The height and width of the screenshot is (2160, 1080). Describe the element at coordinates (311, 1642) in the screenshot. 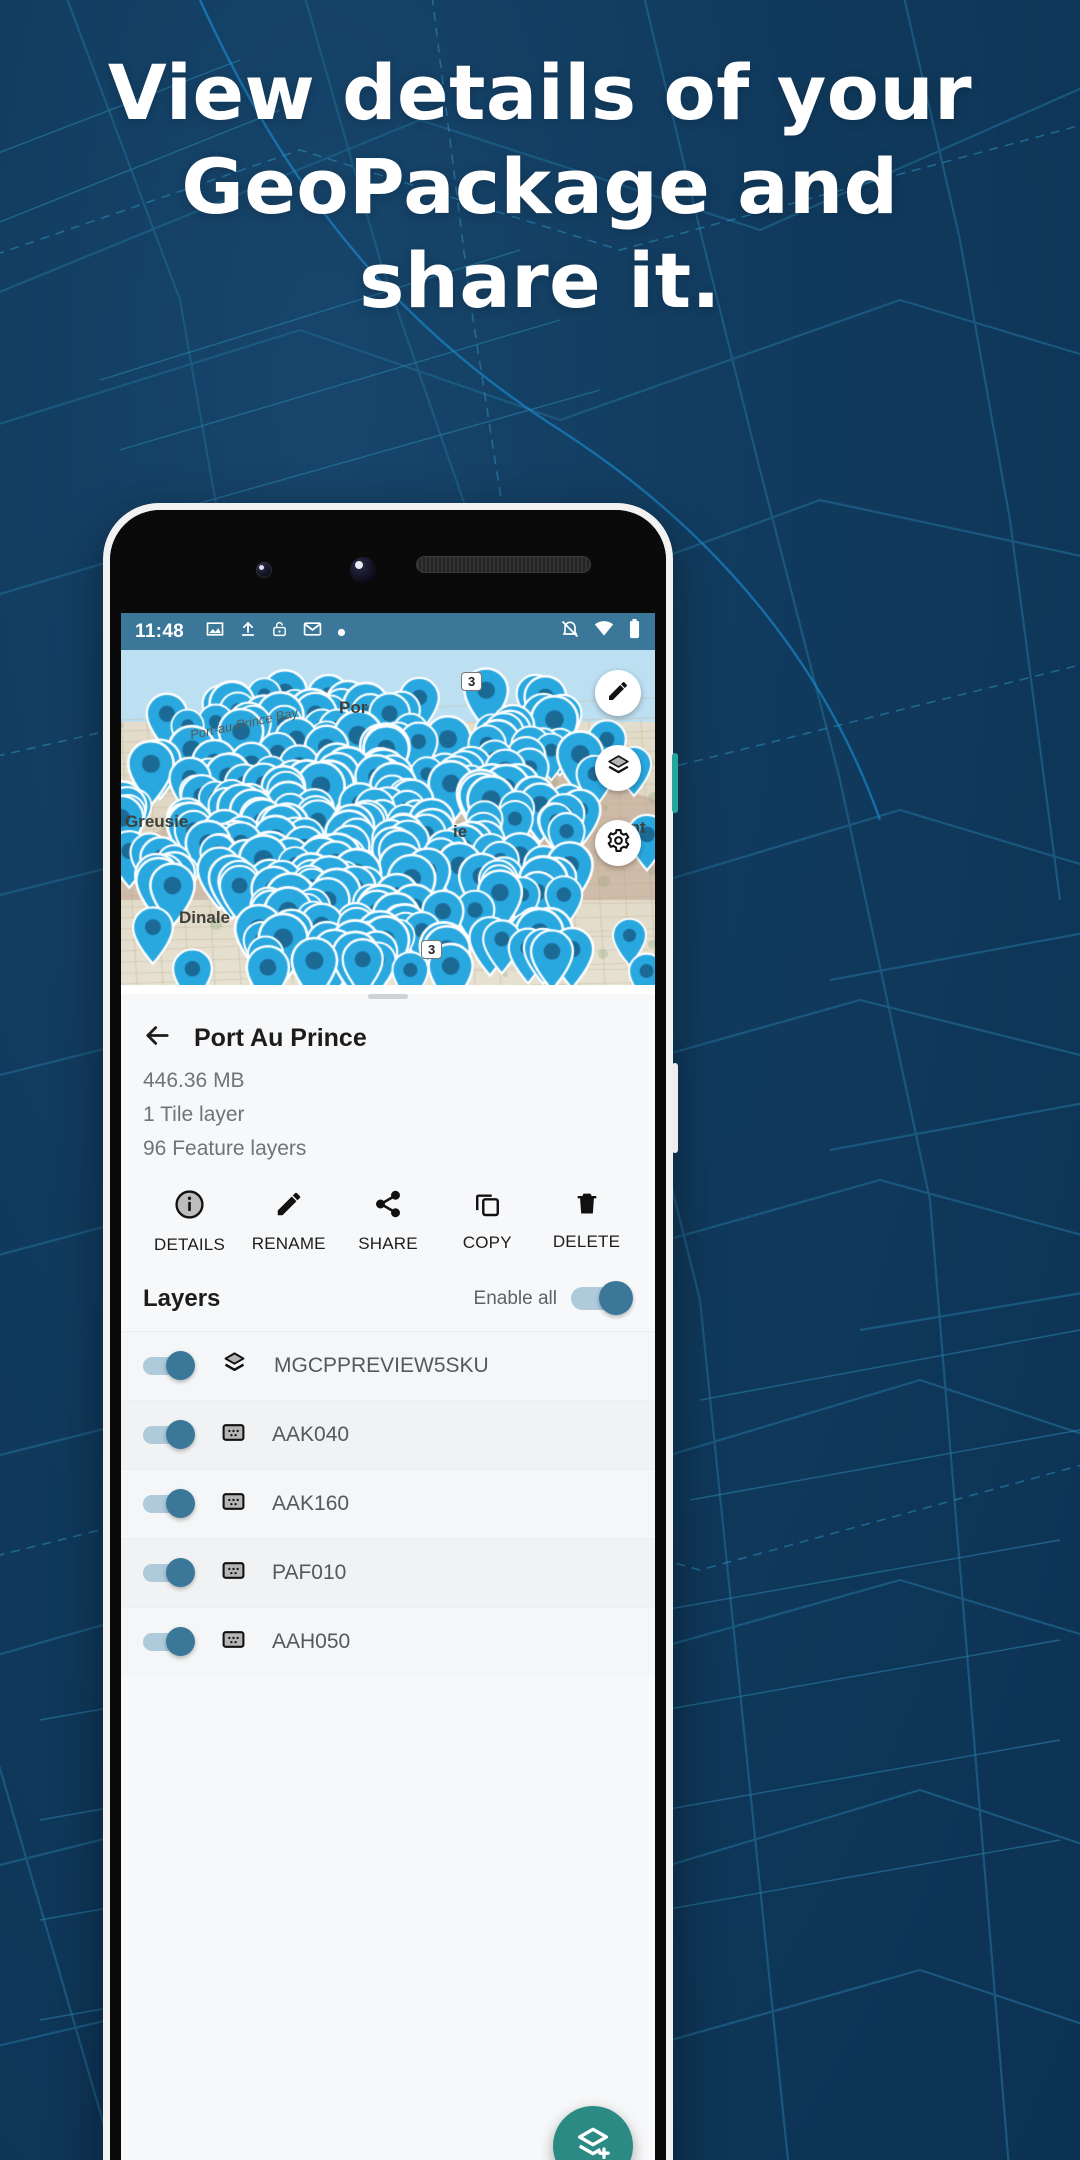

I see `layer-name: AAH050` at that location.